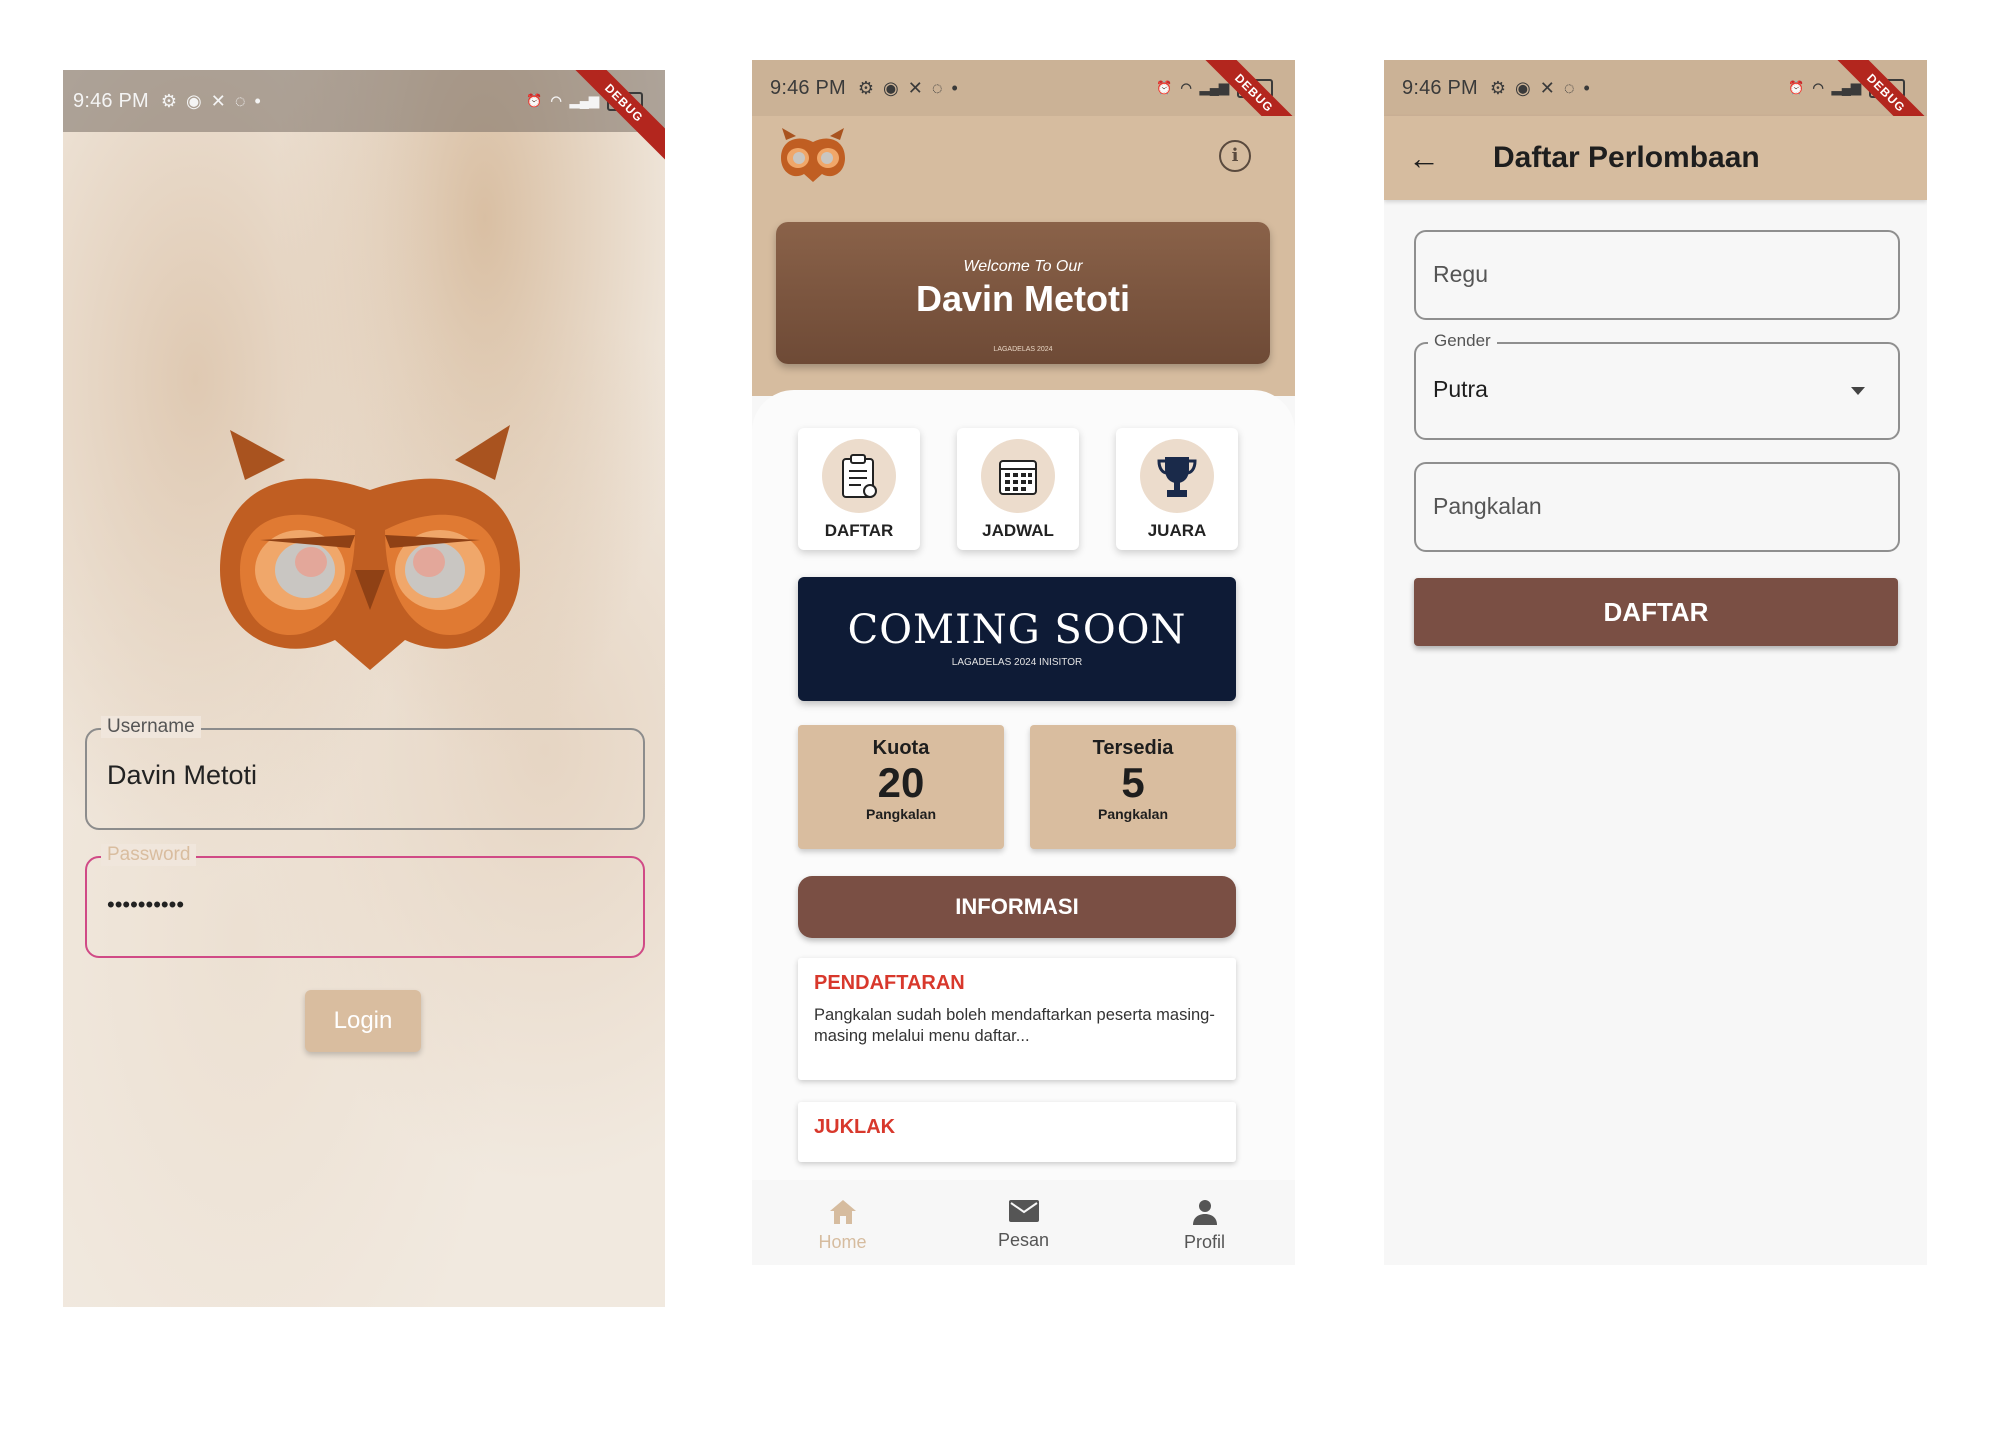  I want to click on gender-label: Gender, so click(1462, 341).